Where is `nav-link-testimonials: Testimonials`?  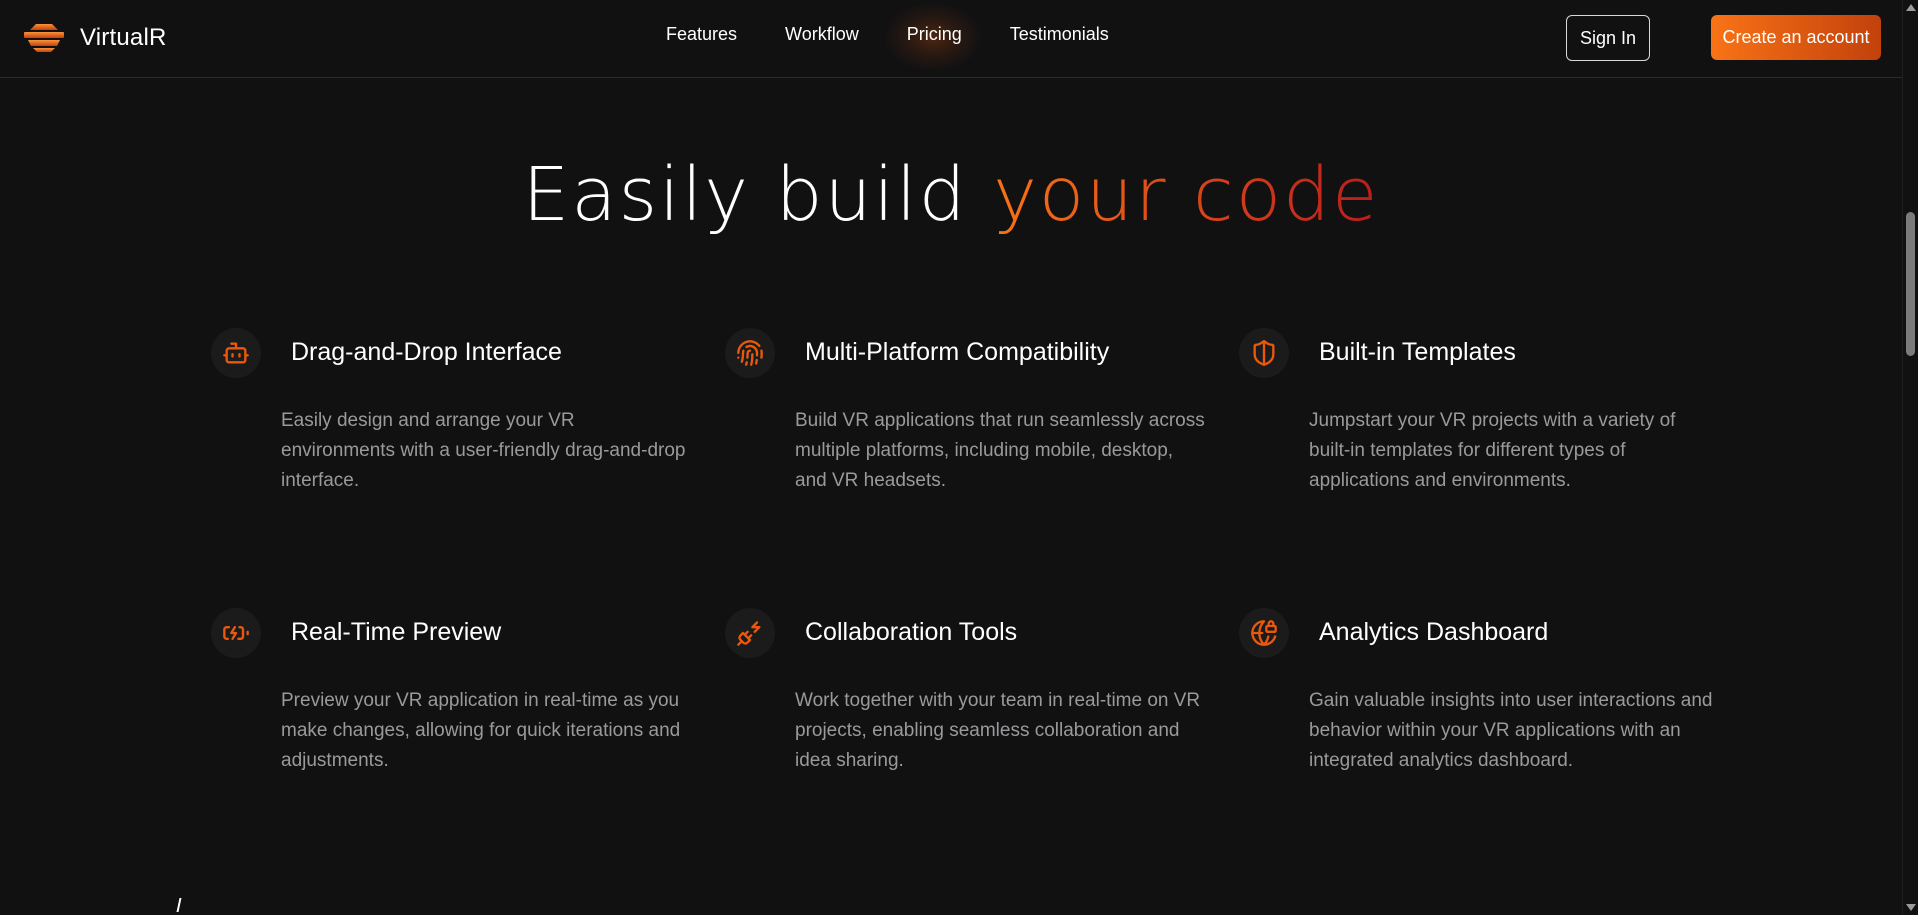
nav-link-testimonials: Testimonials is located at coordinates (1059, 34).